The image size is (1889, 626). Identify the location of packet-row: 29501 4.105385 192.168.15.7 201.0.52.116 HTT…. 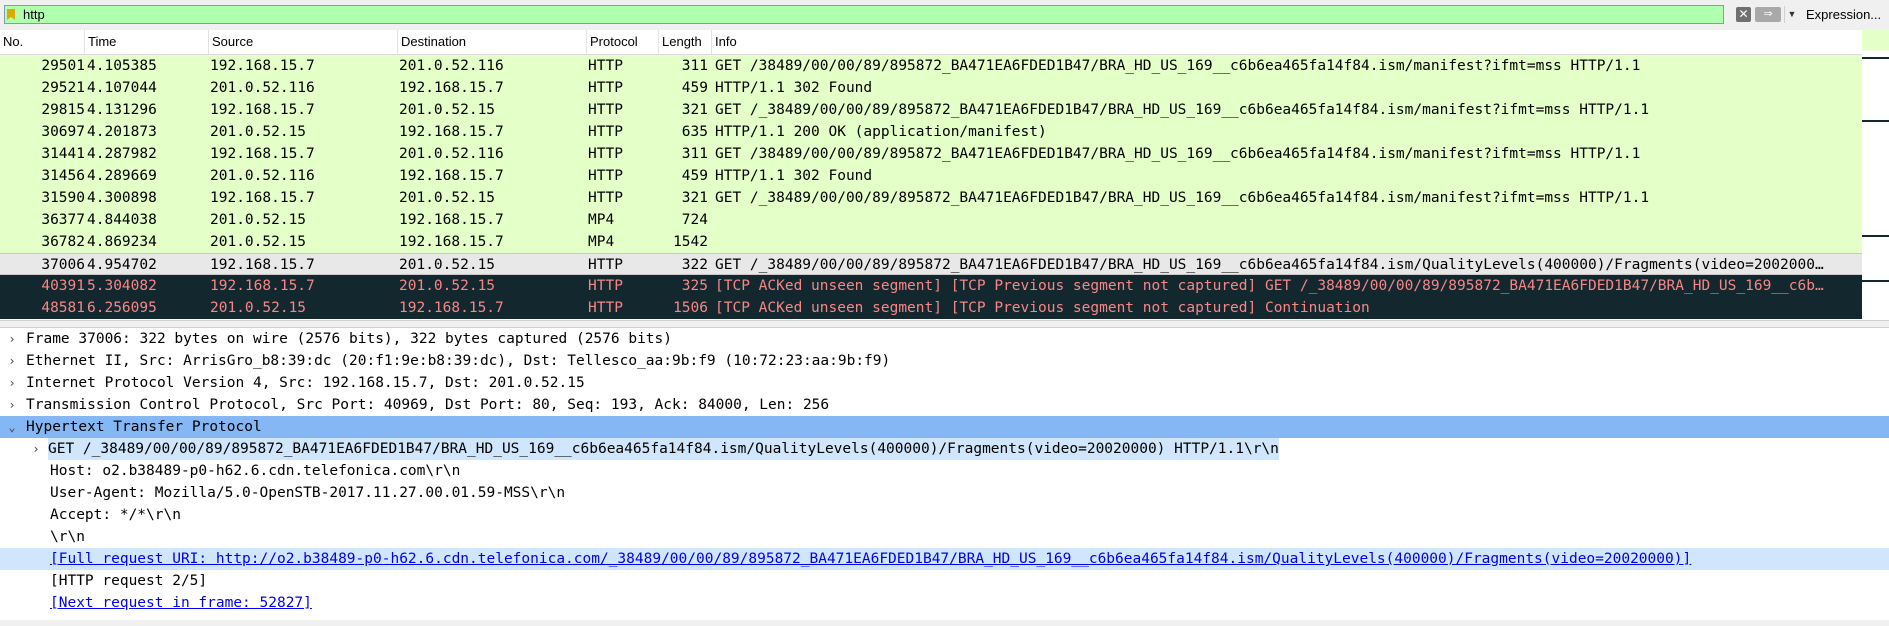
(931, 66).